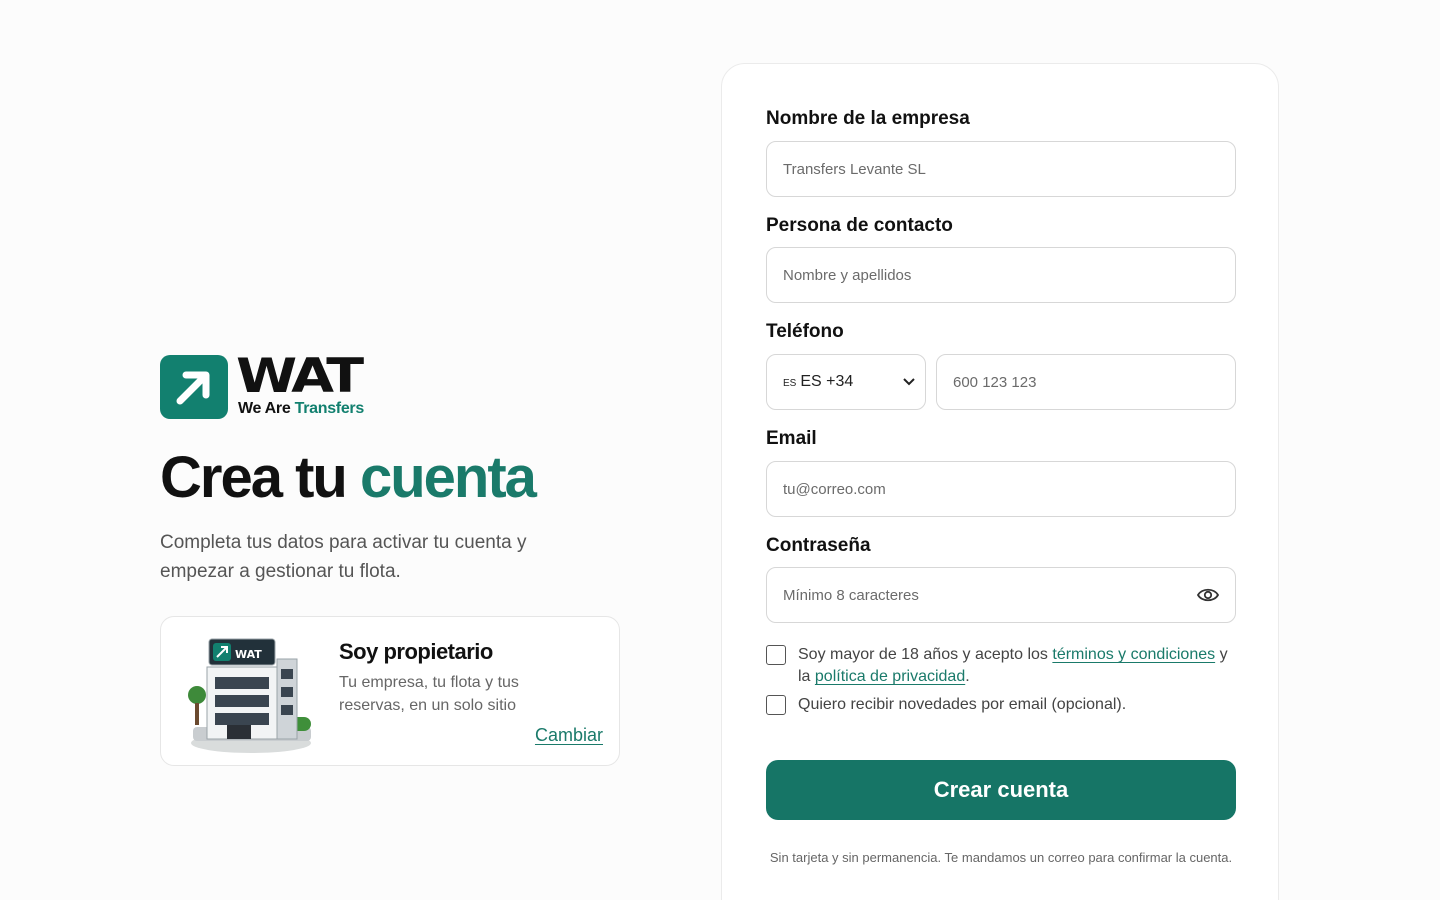 This screenshot has width=1440, height=900. What do you see at coordinates (248, 654) in the screenshot?
I see `svg-text: WAT` at bounding box center [248, 654].